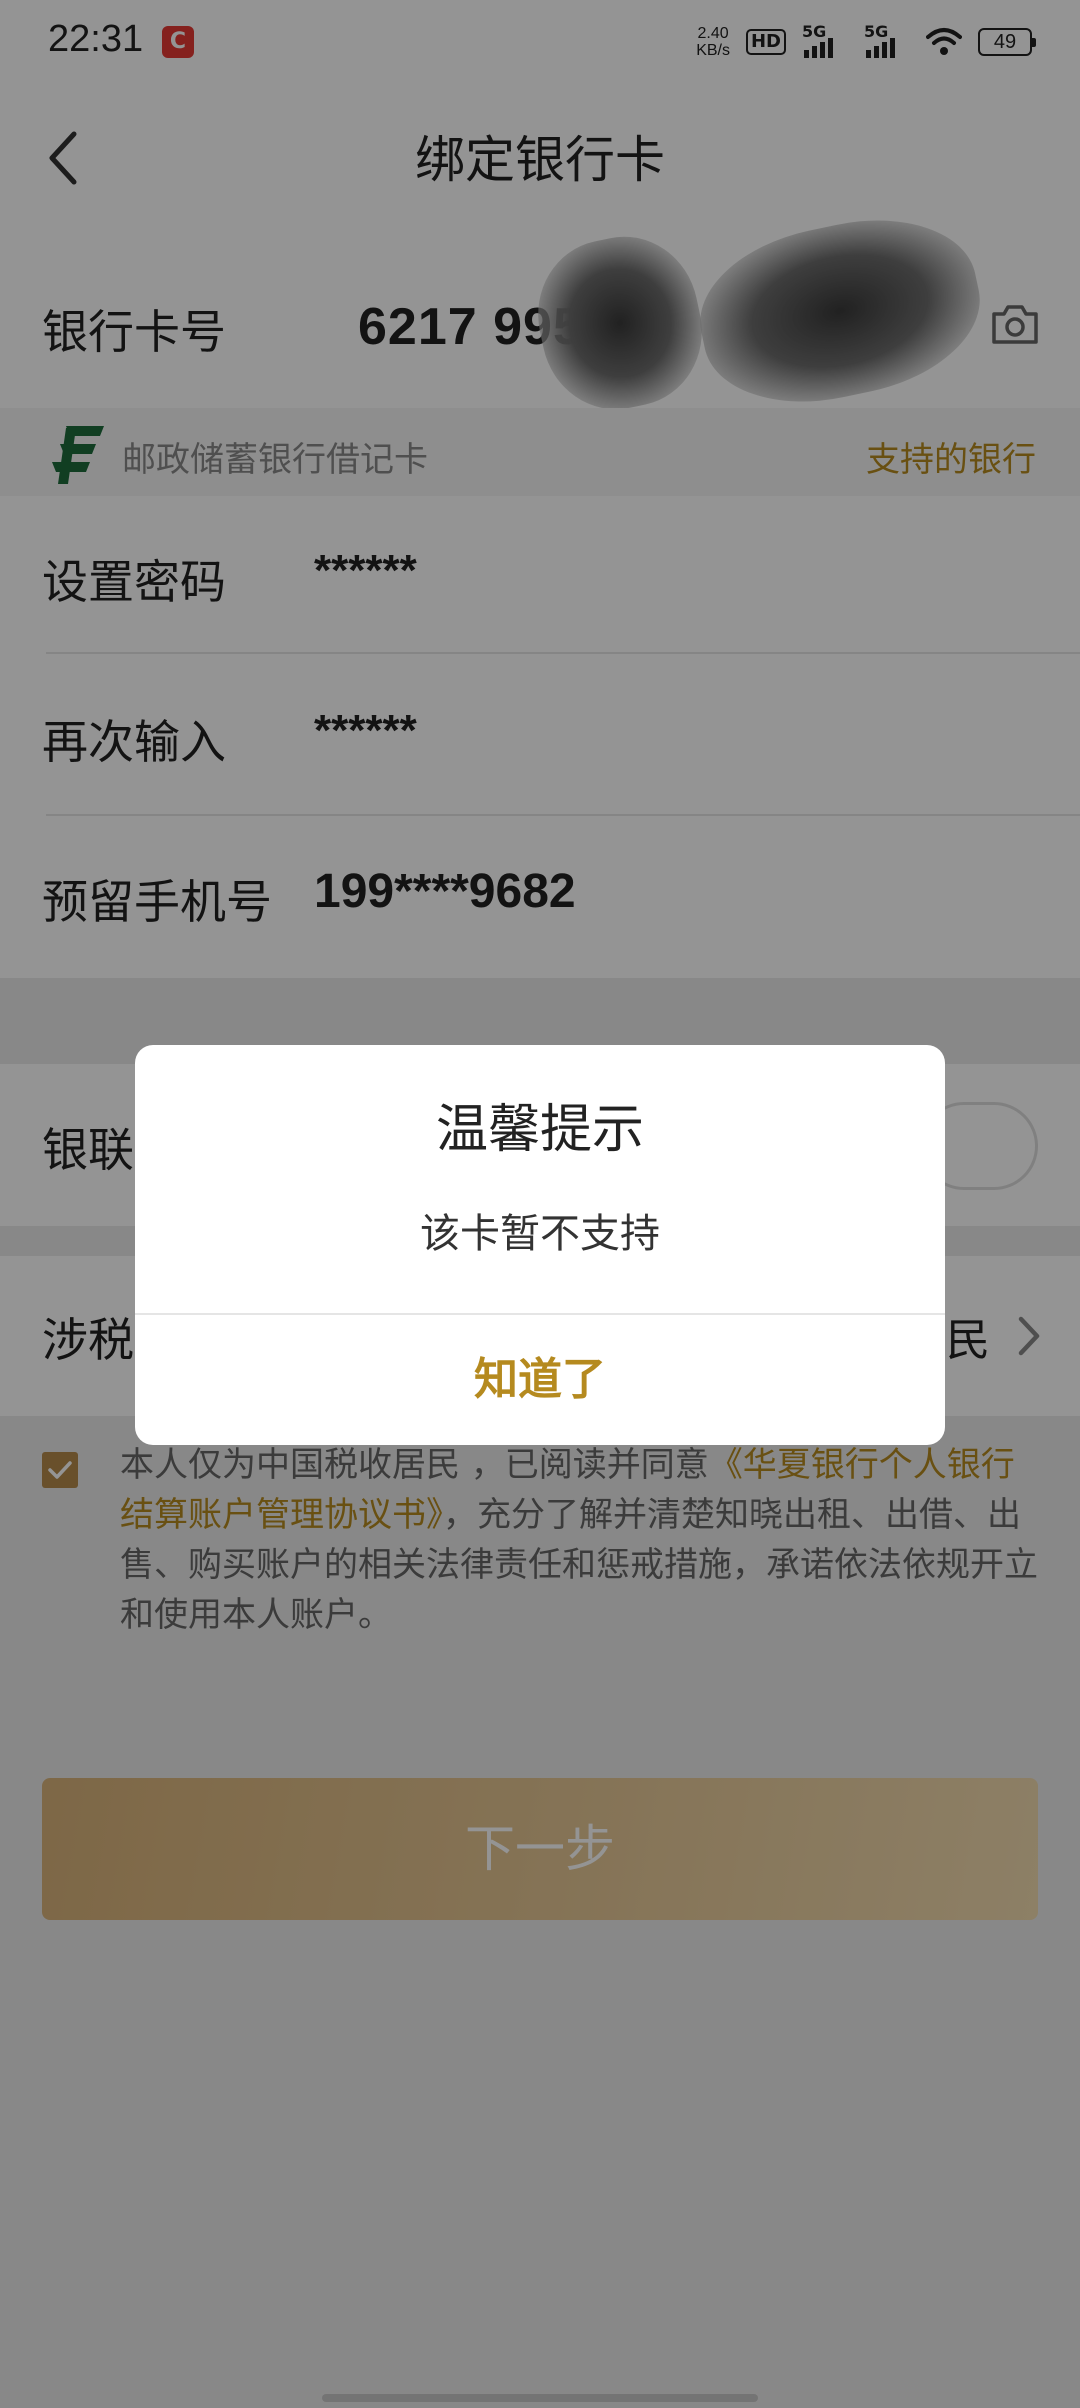  What do you see at coordinates (540, 1234) in the screenshot?
I see `dialog-message: 该卡暂不支持` at bounding box center [540, 1234].